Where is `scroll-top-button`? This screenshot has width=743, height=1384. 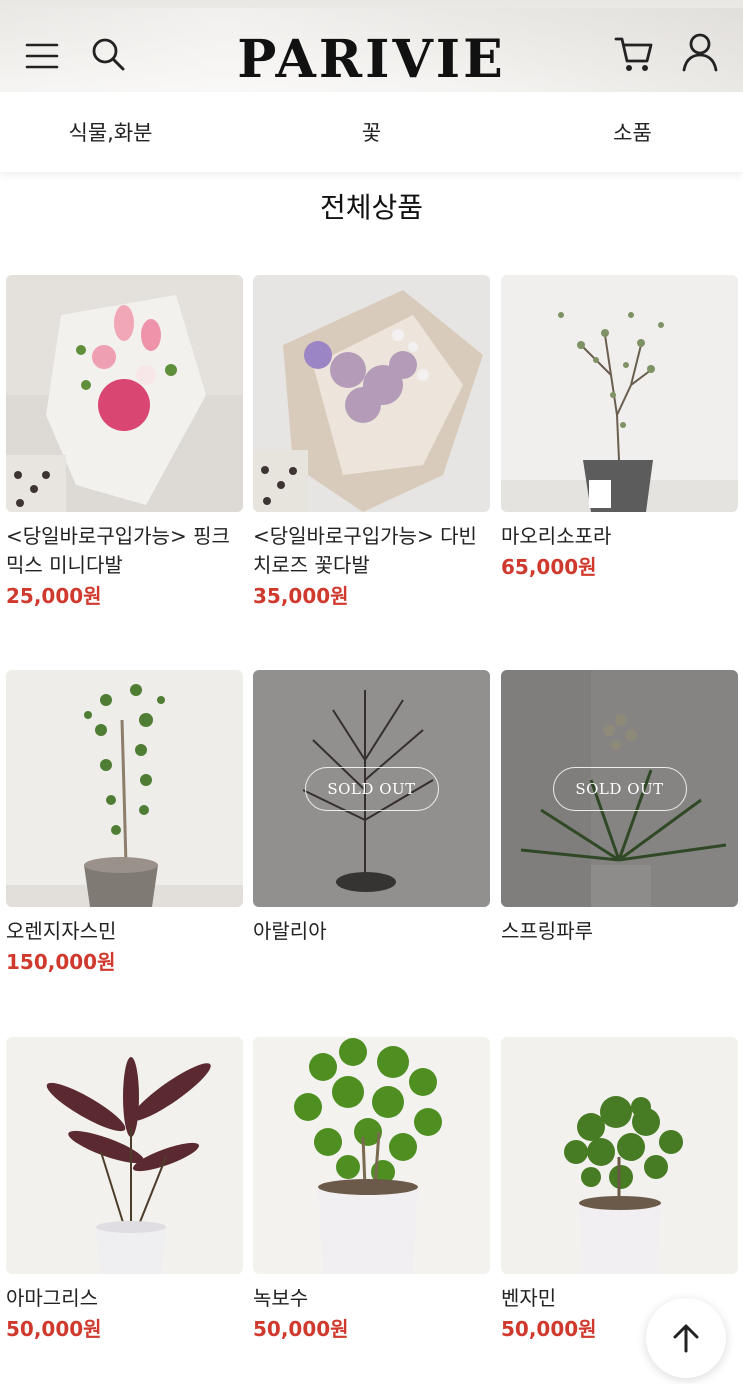
scroll-top-button is located at coordinates (686, 1338).